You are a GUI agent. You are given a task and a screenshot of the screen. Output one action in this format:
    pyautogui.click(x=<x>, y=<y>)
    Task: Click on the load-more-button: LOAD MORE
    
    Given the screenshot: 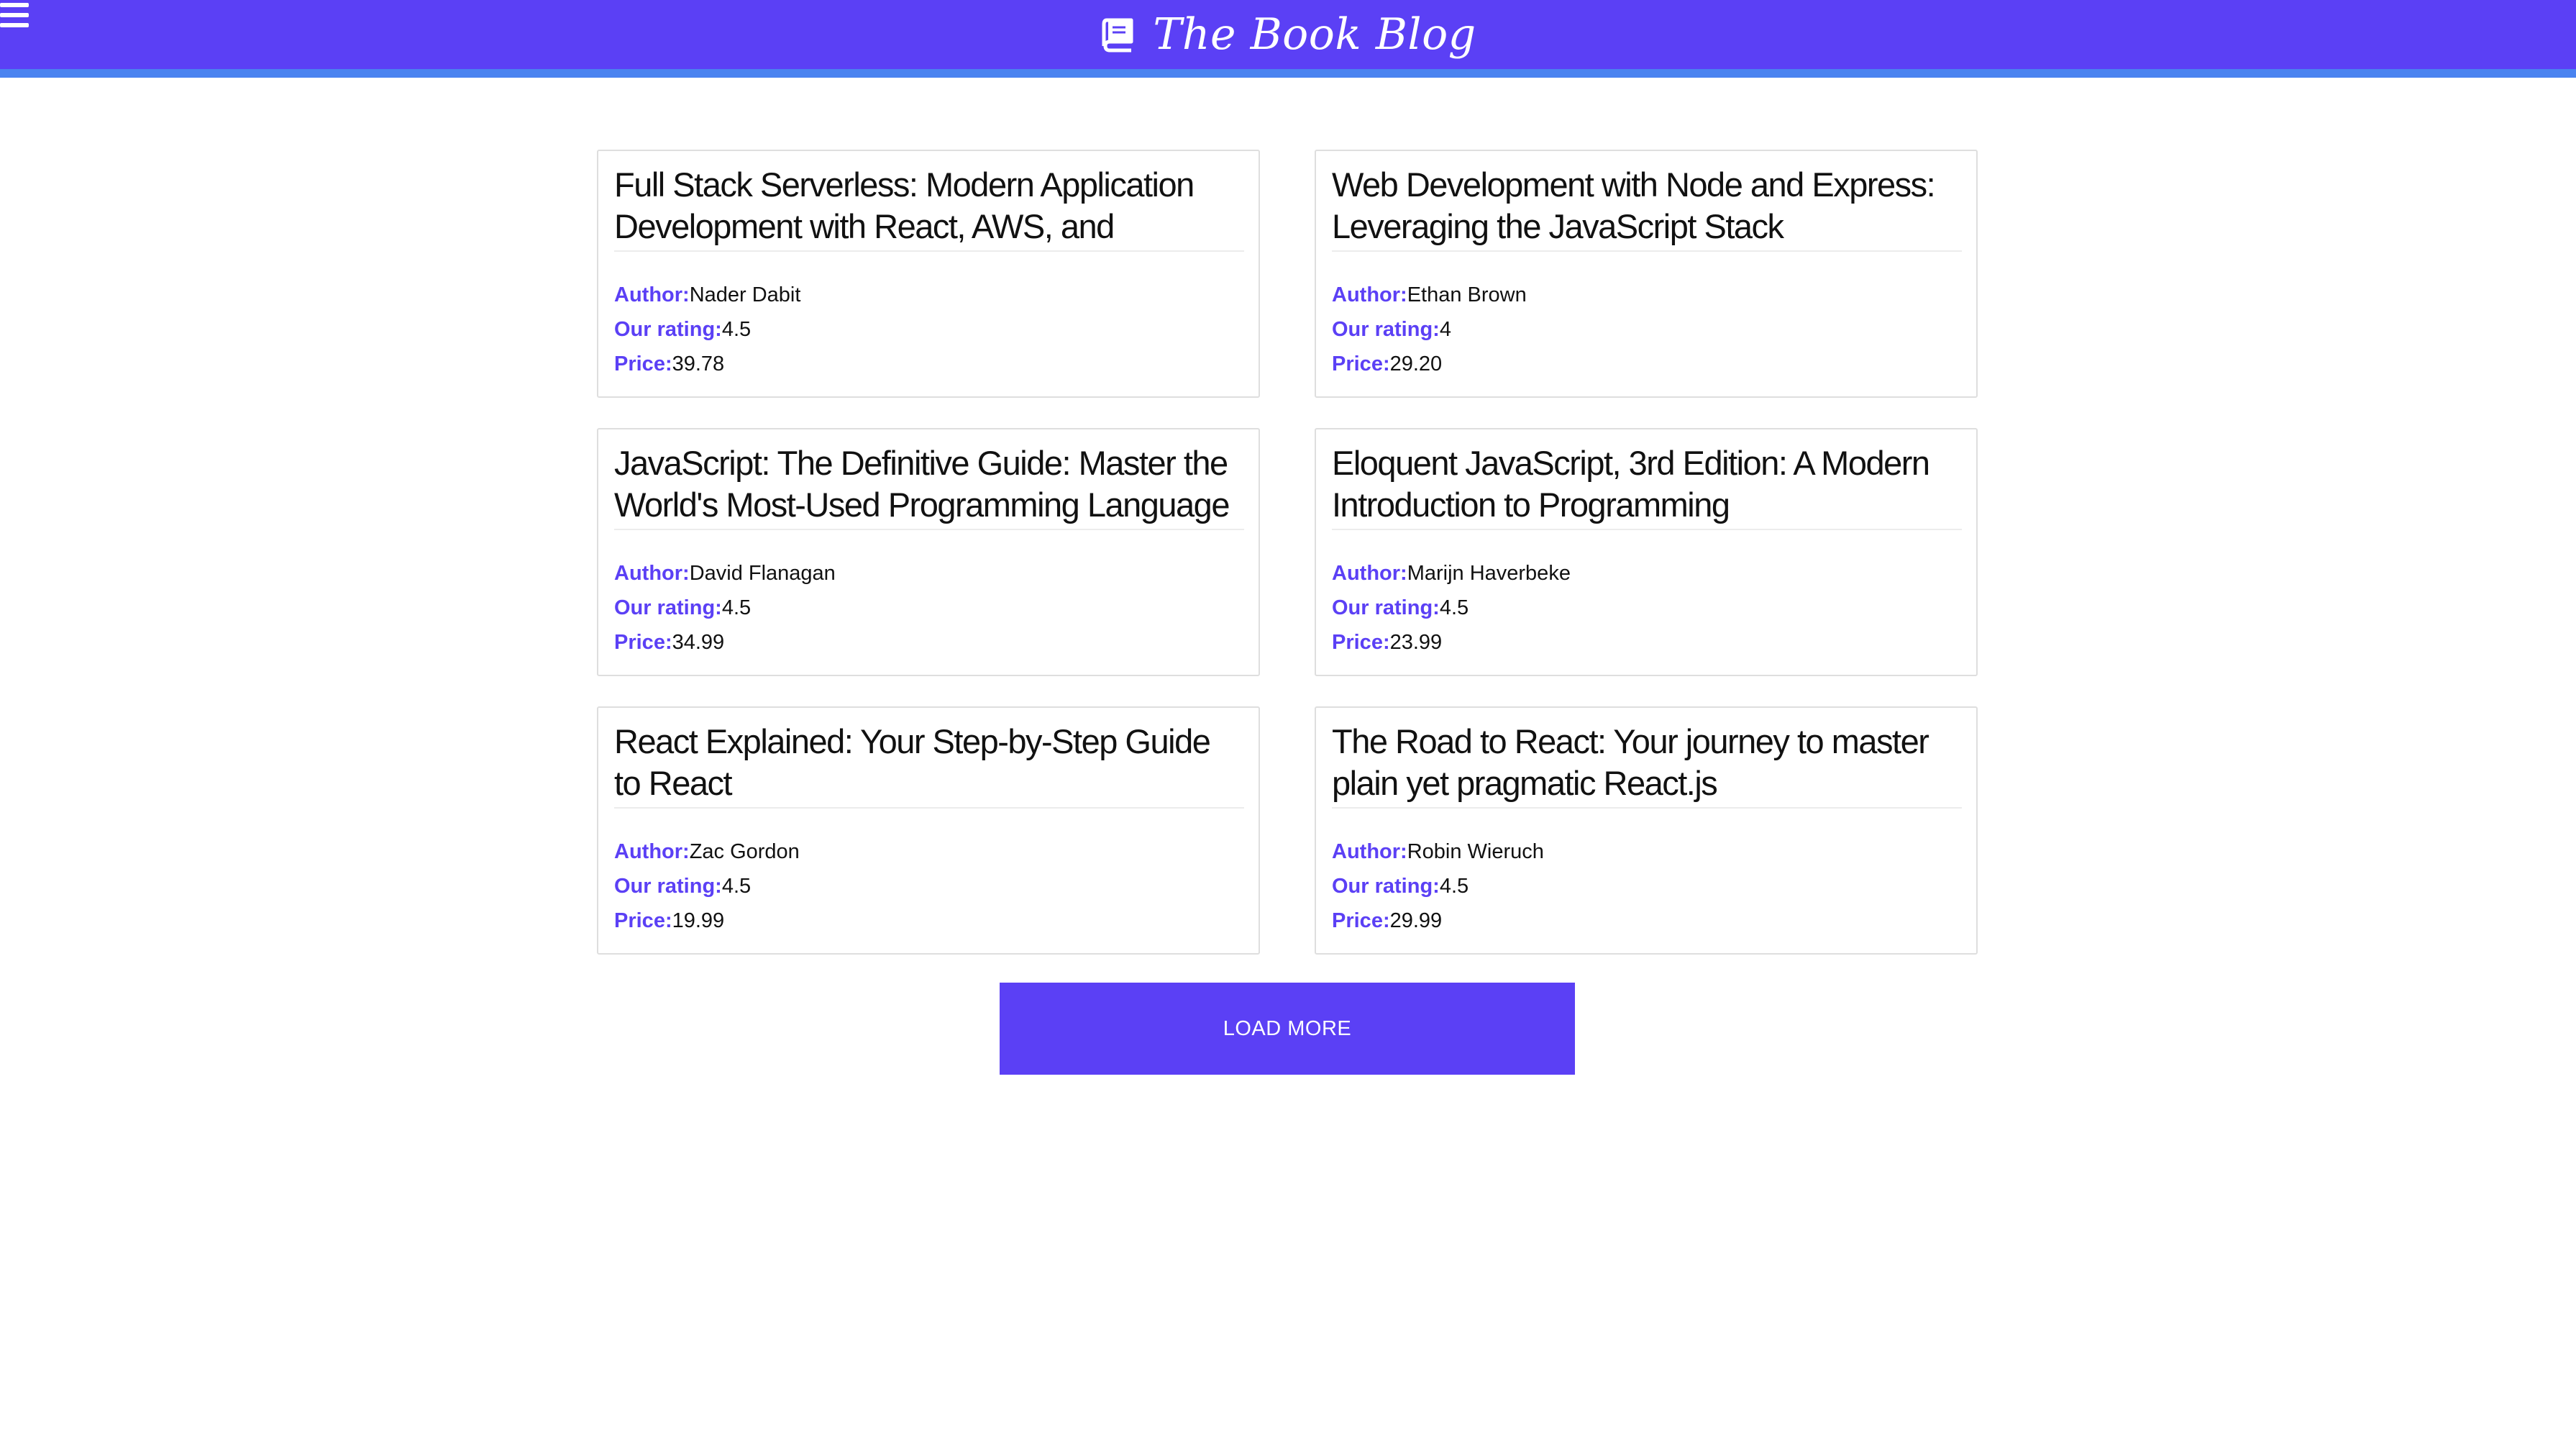 What is the action you would take?
    pyautogui.click(x=1287, y=1029)
    